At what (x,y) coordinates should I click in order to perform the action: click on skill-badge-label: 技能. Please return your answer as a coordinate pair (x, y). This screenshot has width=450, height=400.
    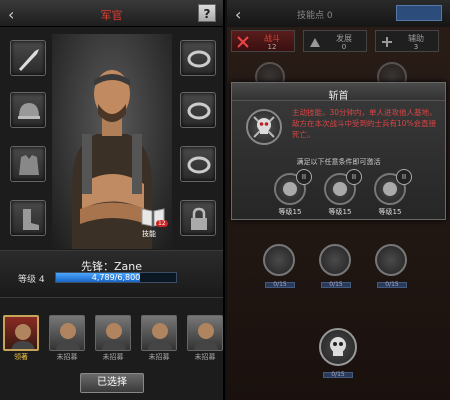
    Looking at the image, I should click on (149, 234).